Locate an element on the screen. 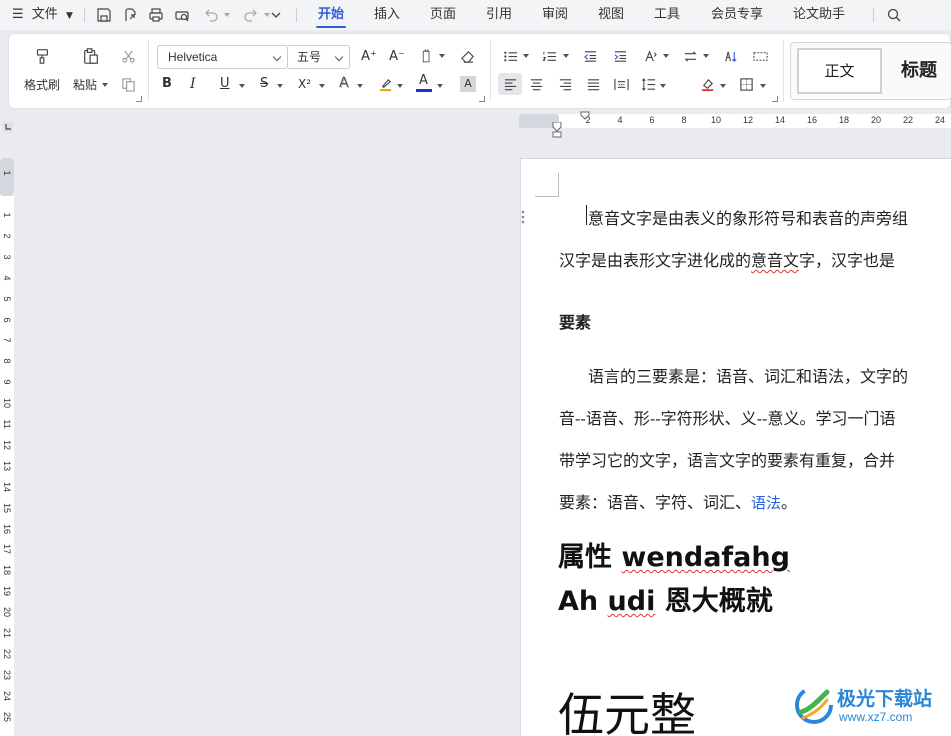 This screenshot has width=951, height=736. italic-button: I is located at coordinates (193, 84).